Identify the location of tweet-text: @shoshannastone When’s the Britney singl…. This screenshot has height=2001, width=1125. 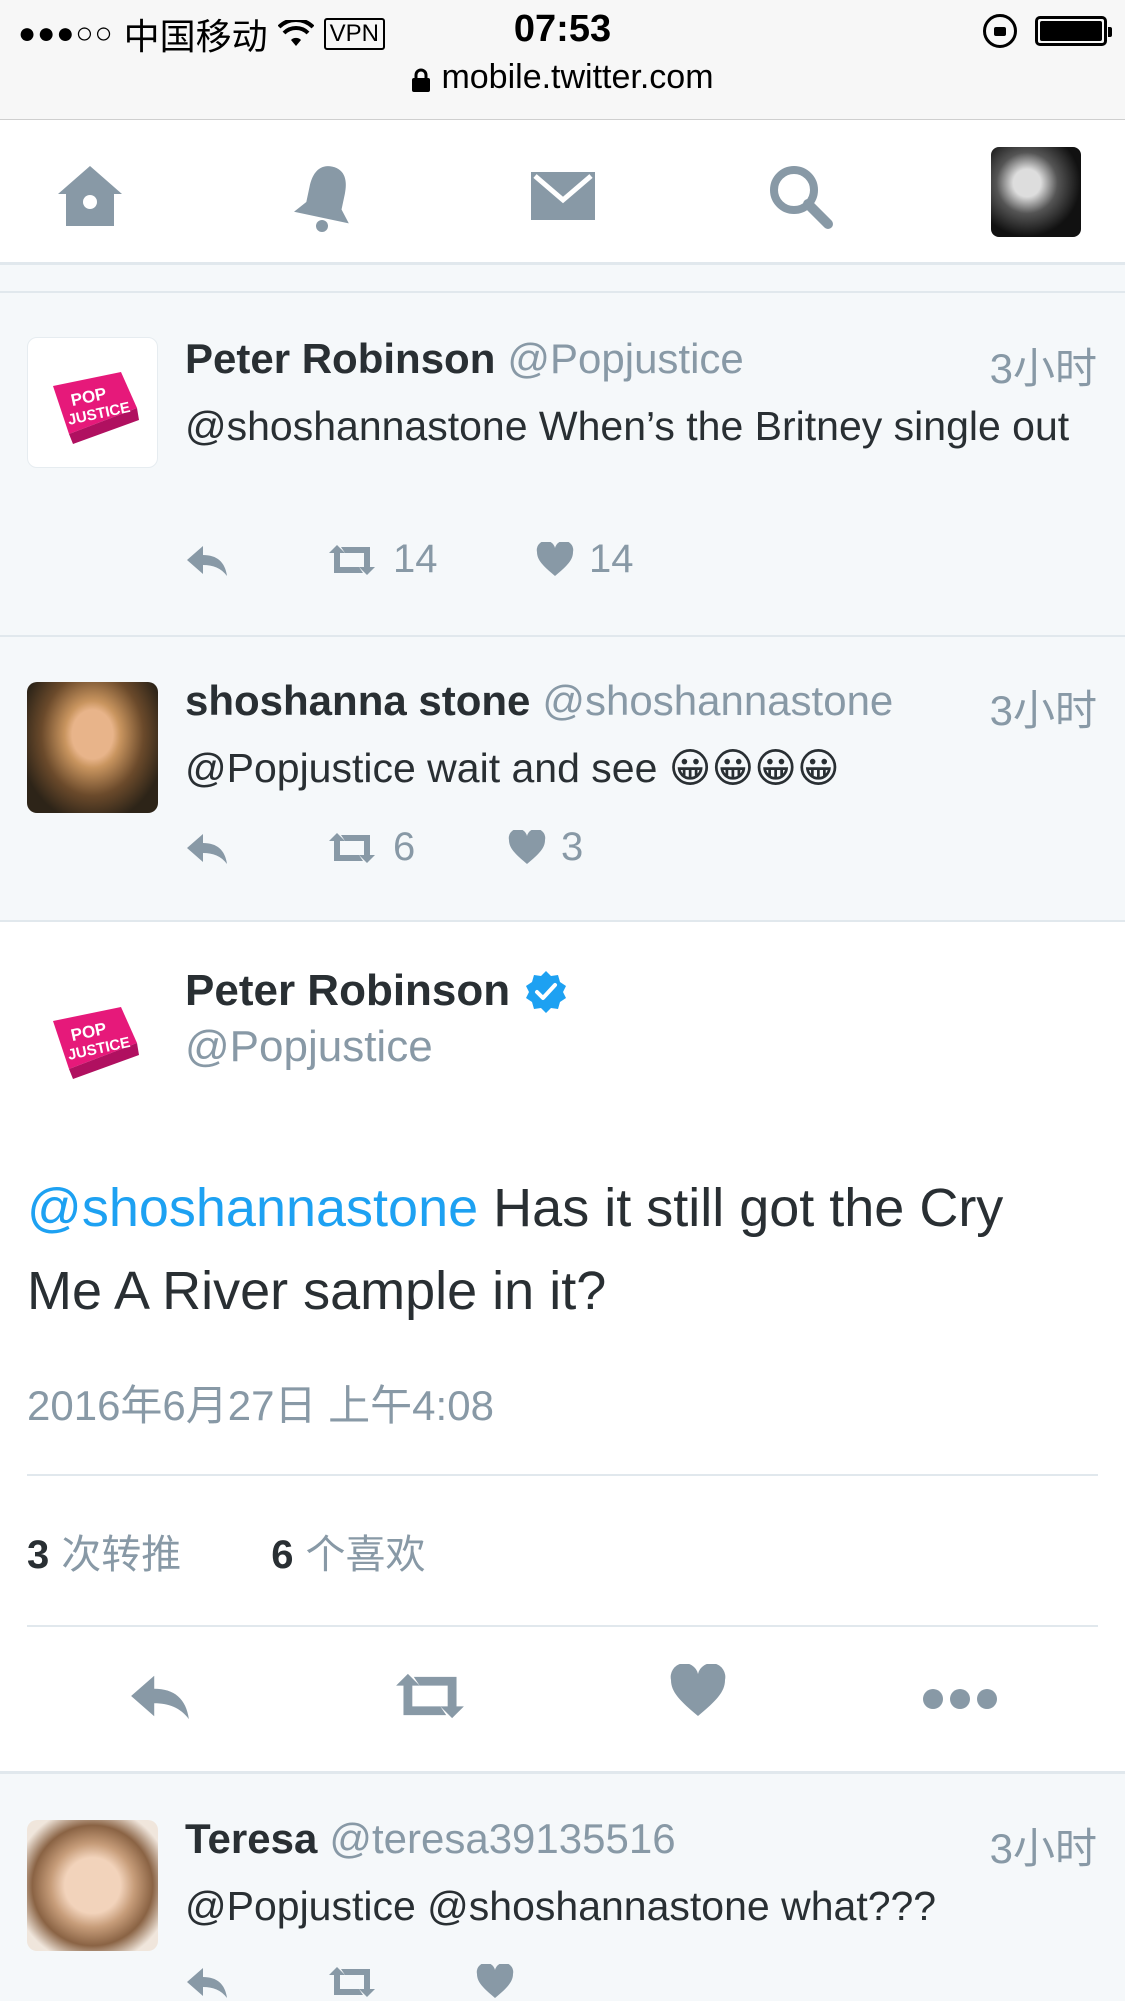
(627, 426).